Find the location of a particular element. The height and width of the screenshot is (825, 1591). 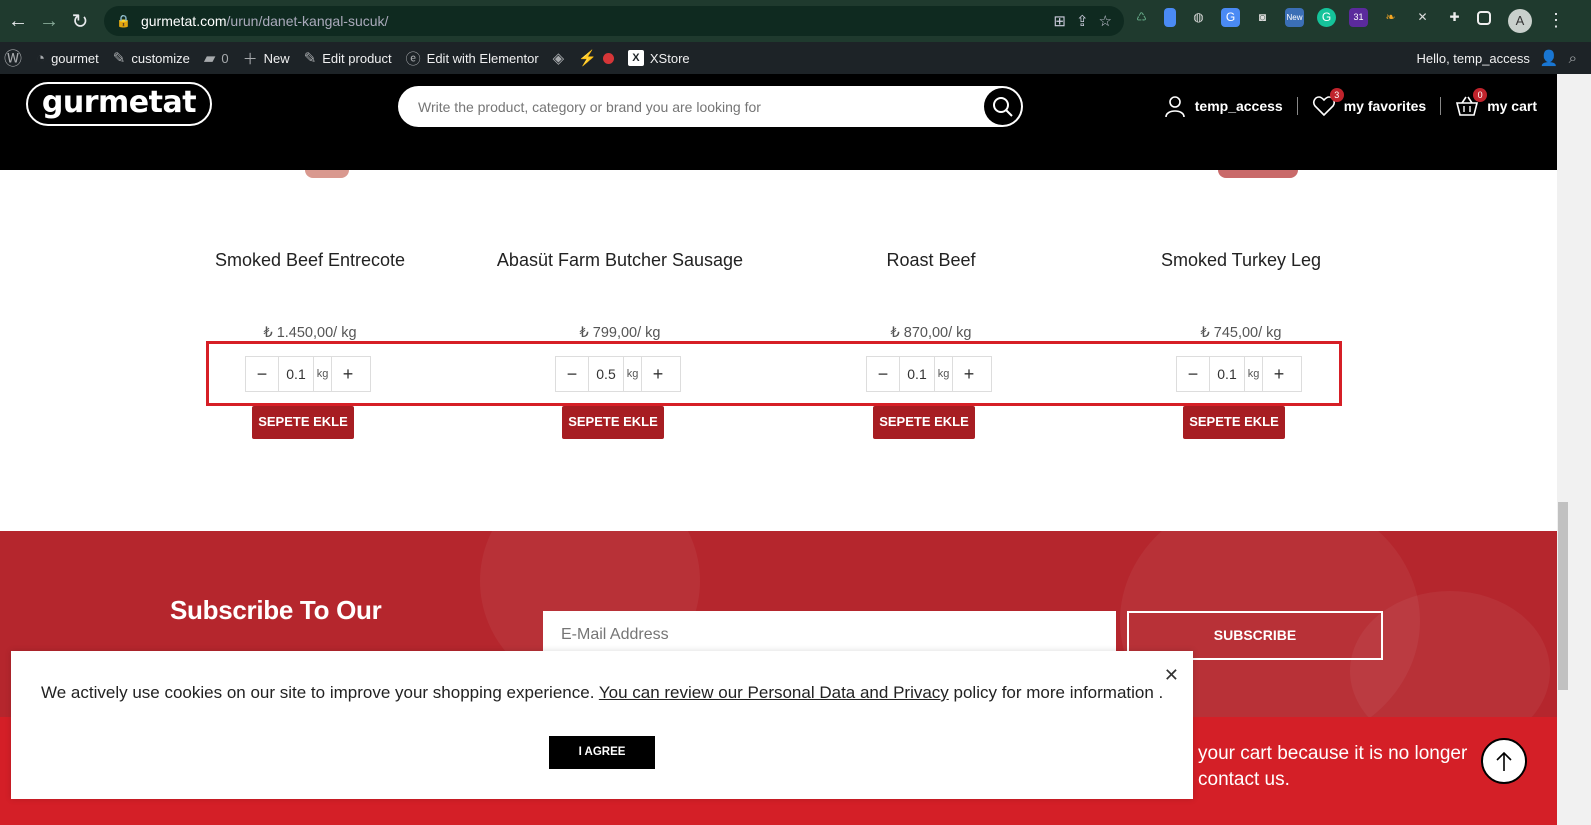

pencil-icon: ✎ is located at coordinates (310, 58).